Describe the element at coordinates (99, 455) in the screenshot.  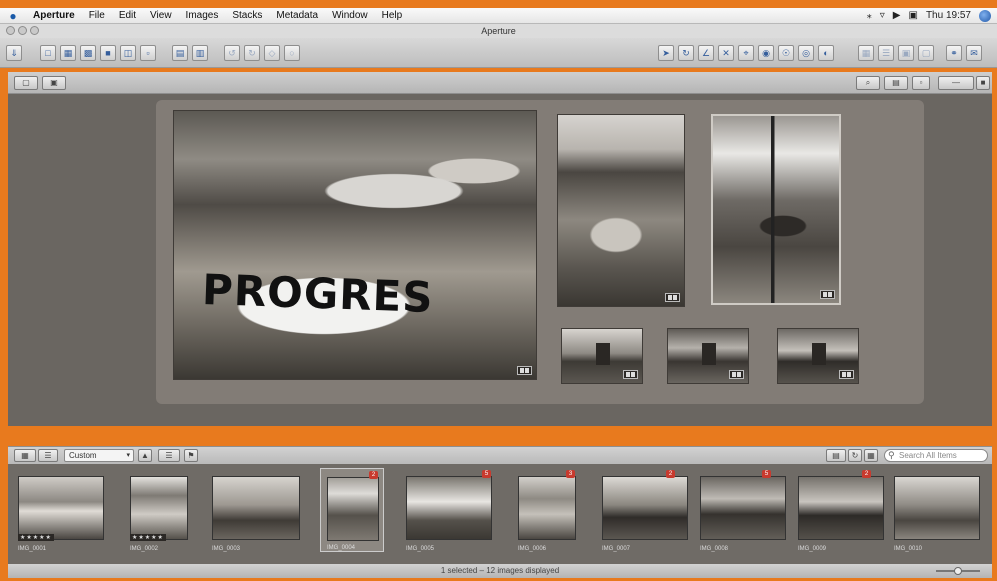
I see `sort-order-select: Custom ▾` at that location.